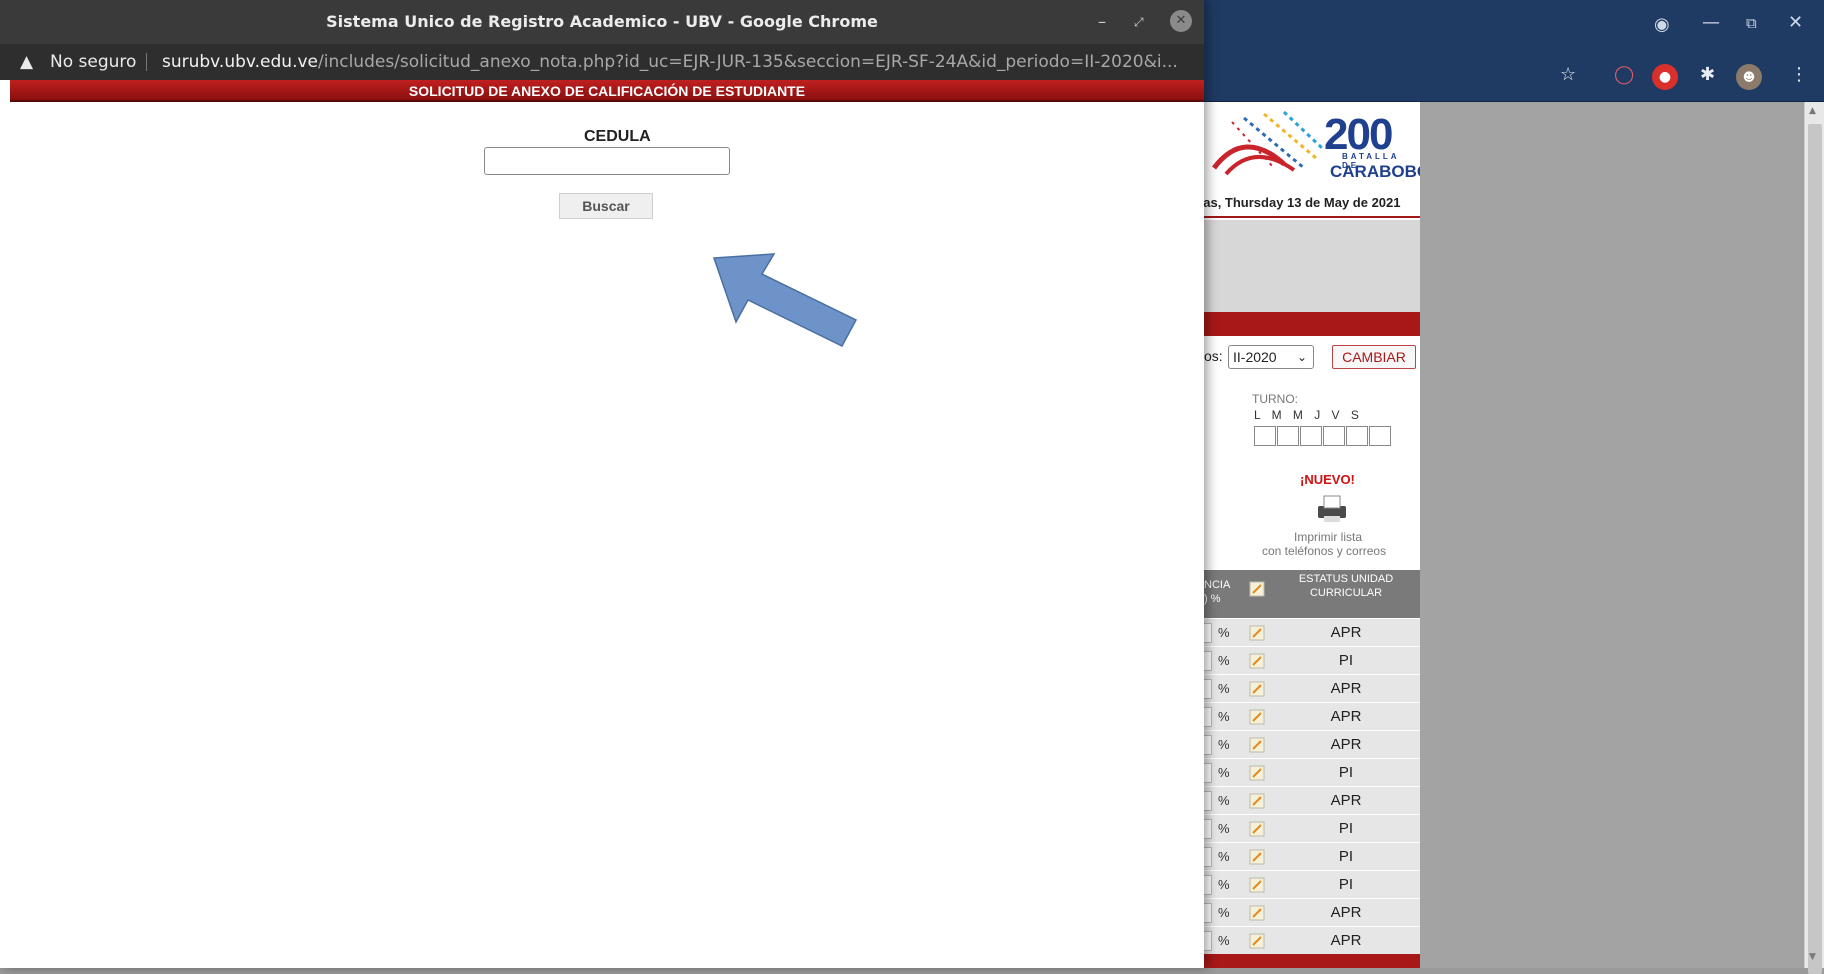 The image size is (1824, 974). What do you see at coordinates (617, 136) in the screenshot?
I see `cedula-label: CEDULA` at bounding box center [617, 136].